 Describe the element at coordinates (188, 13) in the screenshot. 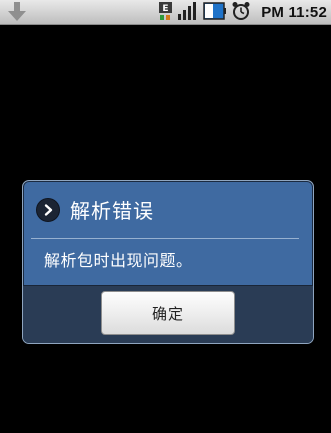

I see `signal-strength-icon` at that location.